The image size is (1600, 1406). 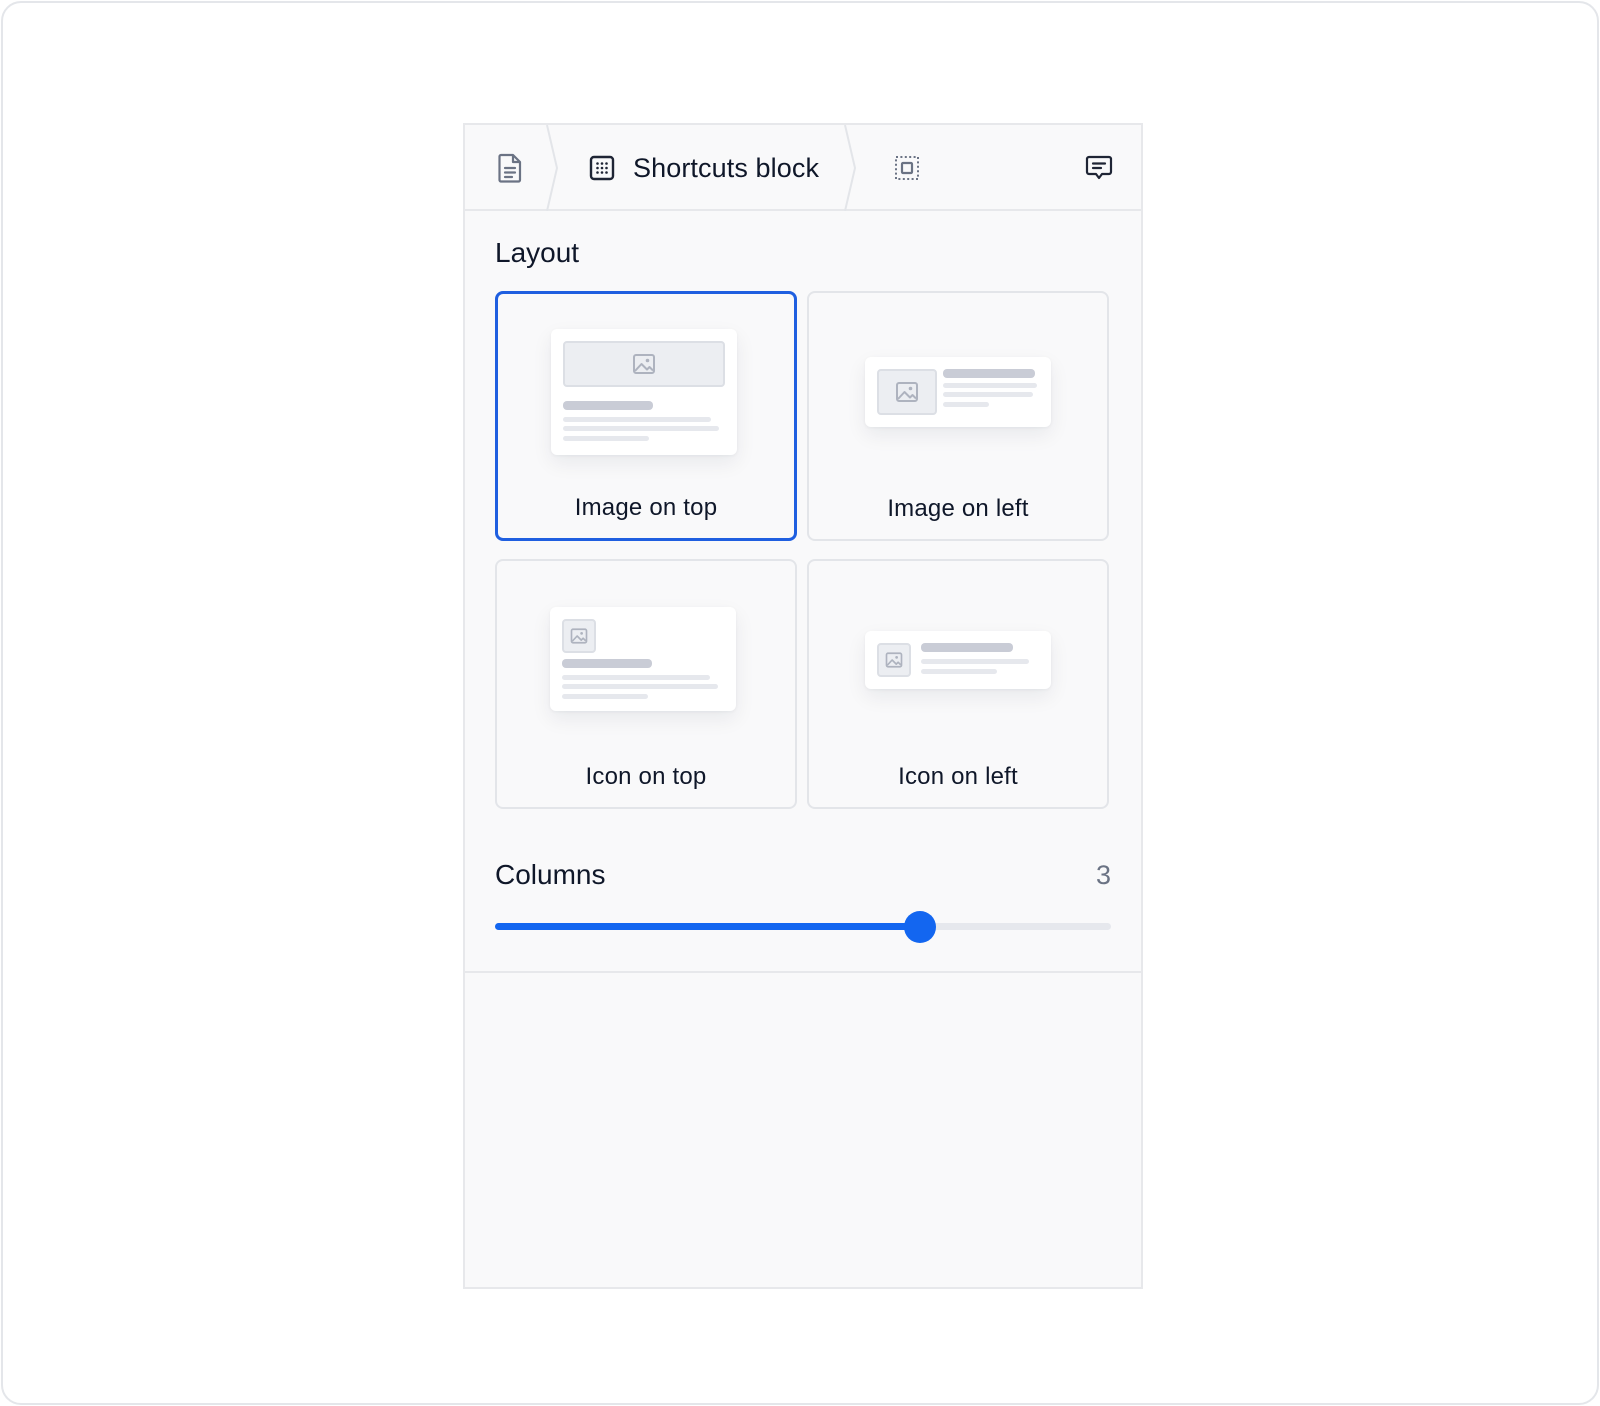 What do you see at coordinates (1099, 168) in the screenshot?
I see `comment-icon` at bounding box center [1099, 168].